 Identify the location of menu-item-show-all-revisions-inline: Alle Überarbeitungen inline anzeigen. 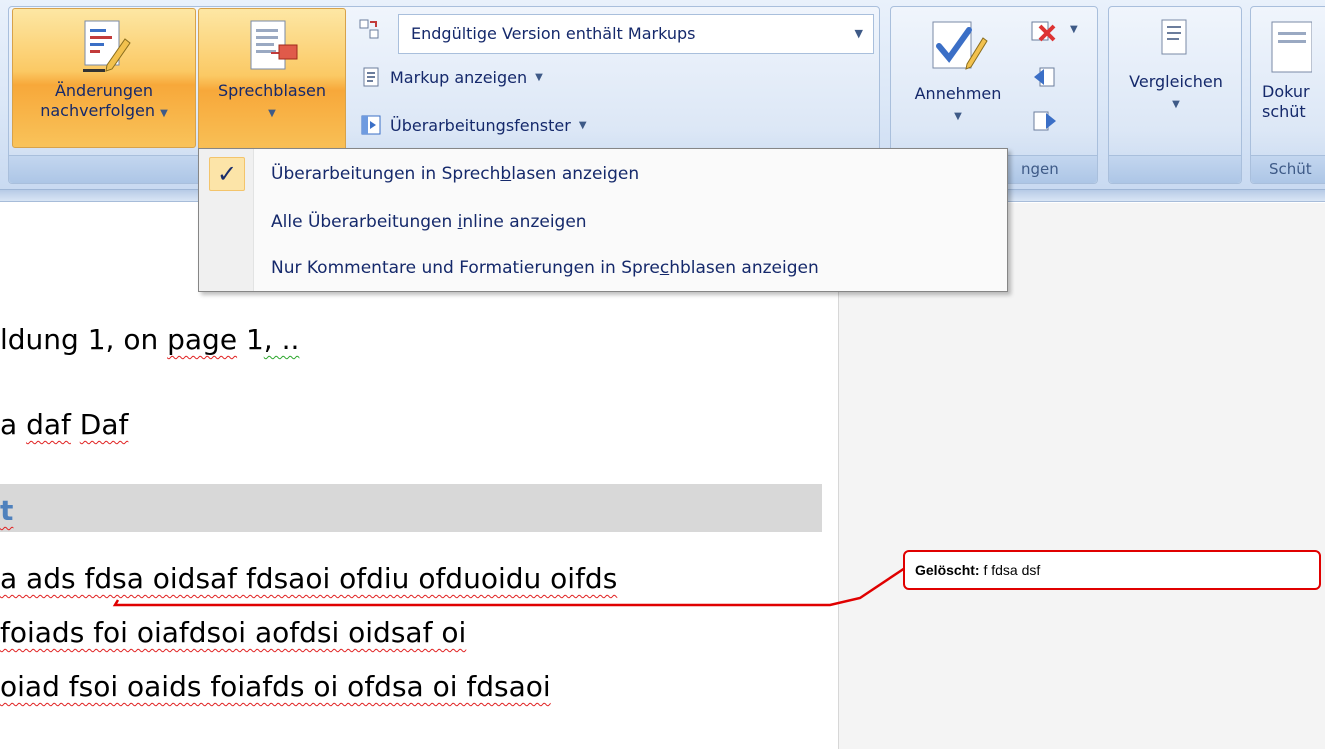
(429, 222).